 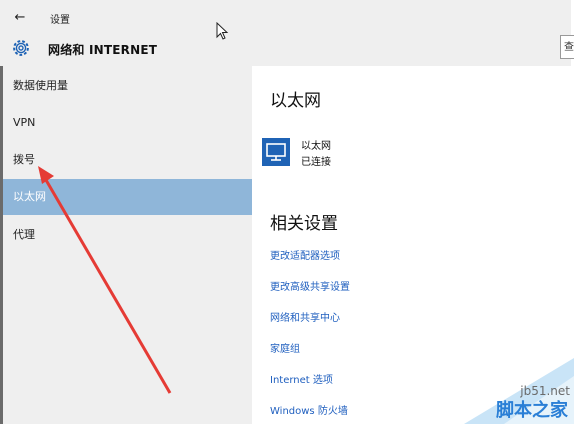 What do you see at coordinates (532, 410) in the screenshot?
I see `watermark-brand: 脚本之家` at bounding box center [532, 410].